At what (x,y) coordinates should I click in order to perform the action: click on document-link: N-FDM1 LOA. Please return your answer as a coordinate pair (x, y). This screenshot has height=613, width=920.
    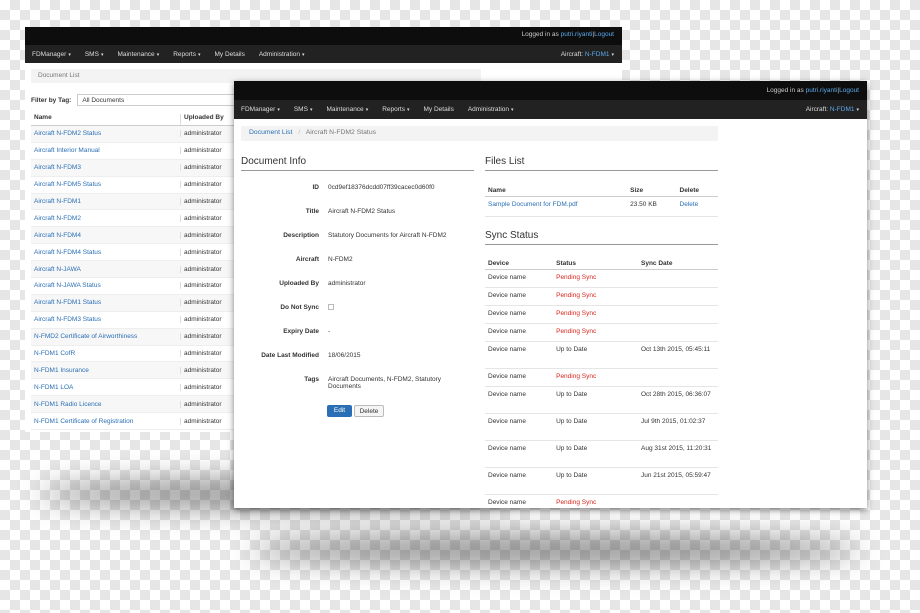
    Looking at the image, I should click on (105, 387).